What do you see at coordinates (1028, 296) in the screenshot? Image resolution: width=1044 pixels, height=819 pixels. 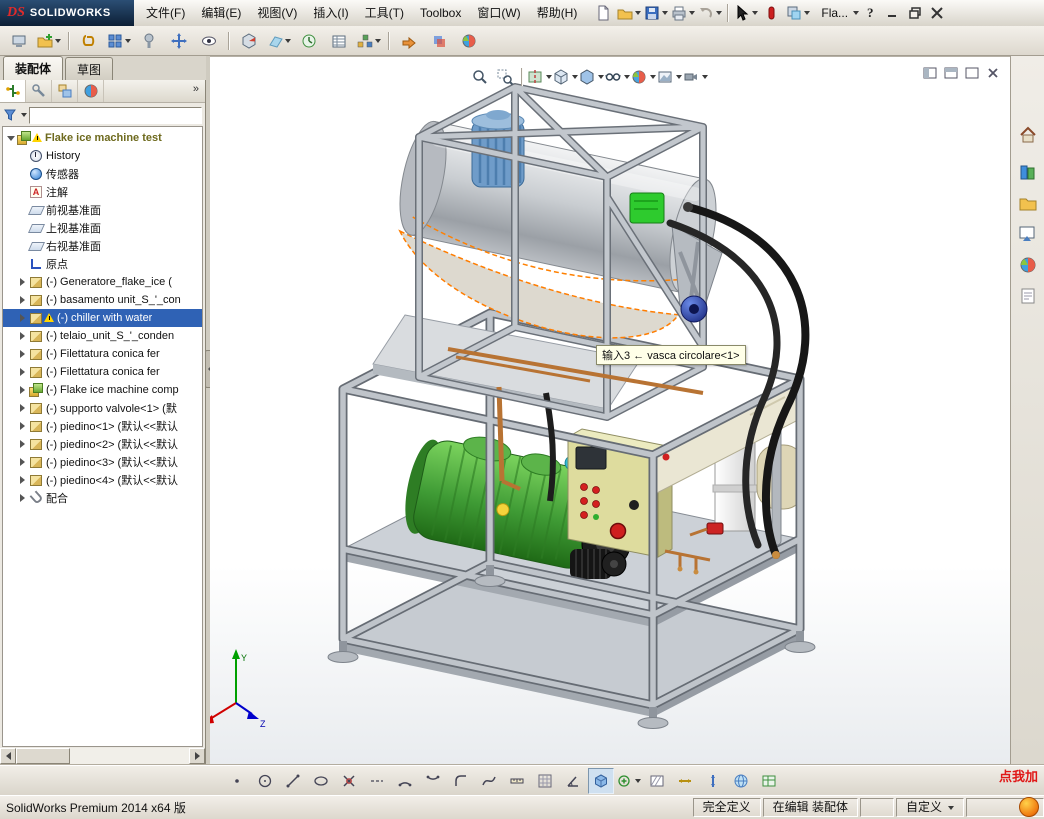 I see `custom-properties-button` at bounding box center [1028, 296].